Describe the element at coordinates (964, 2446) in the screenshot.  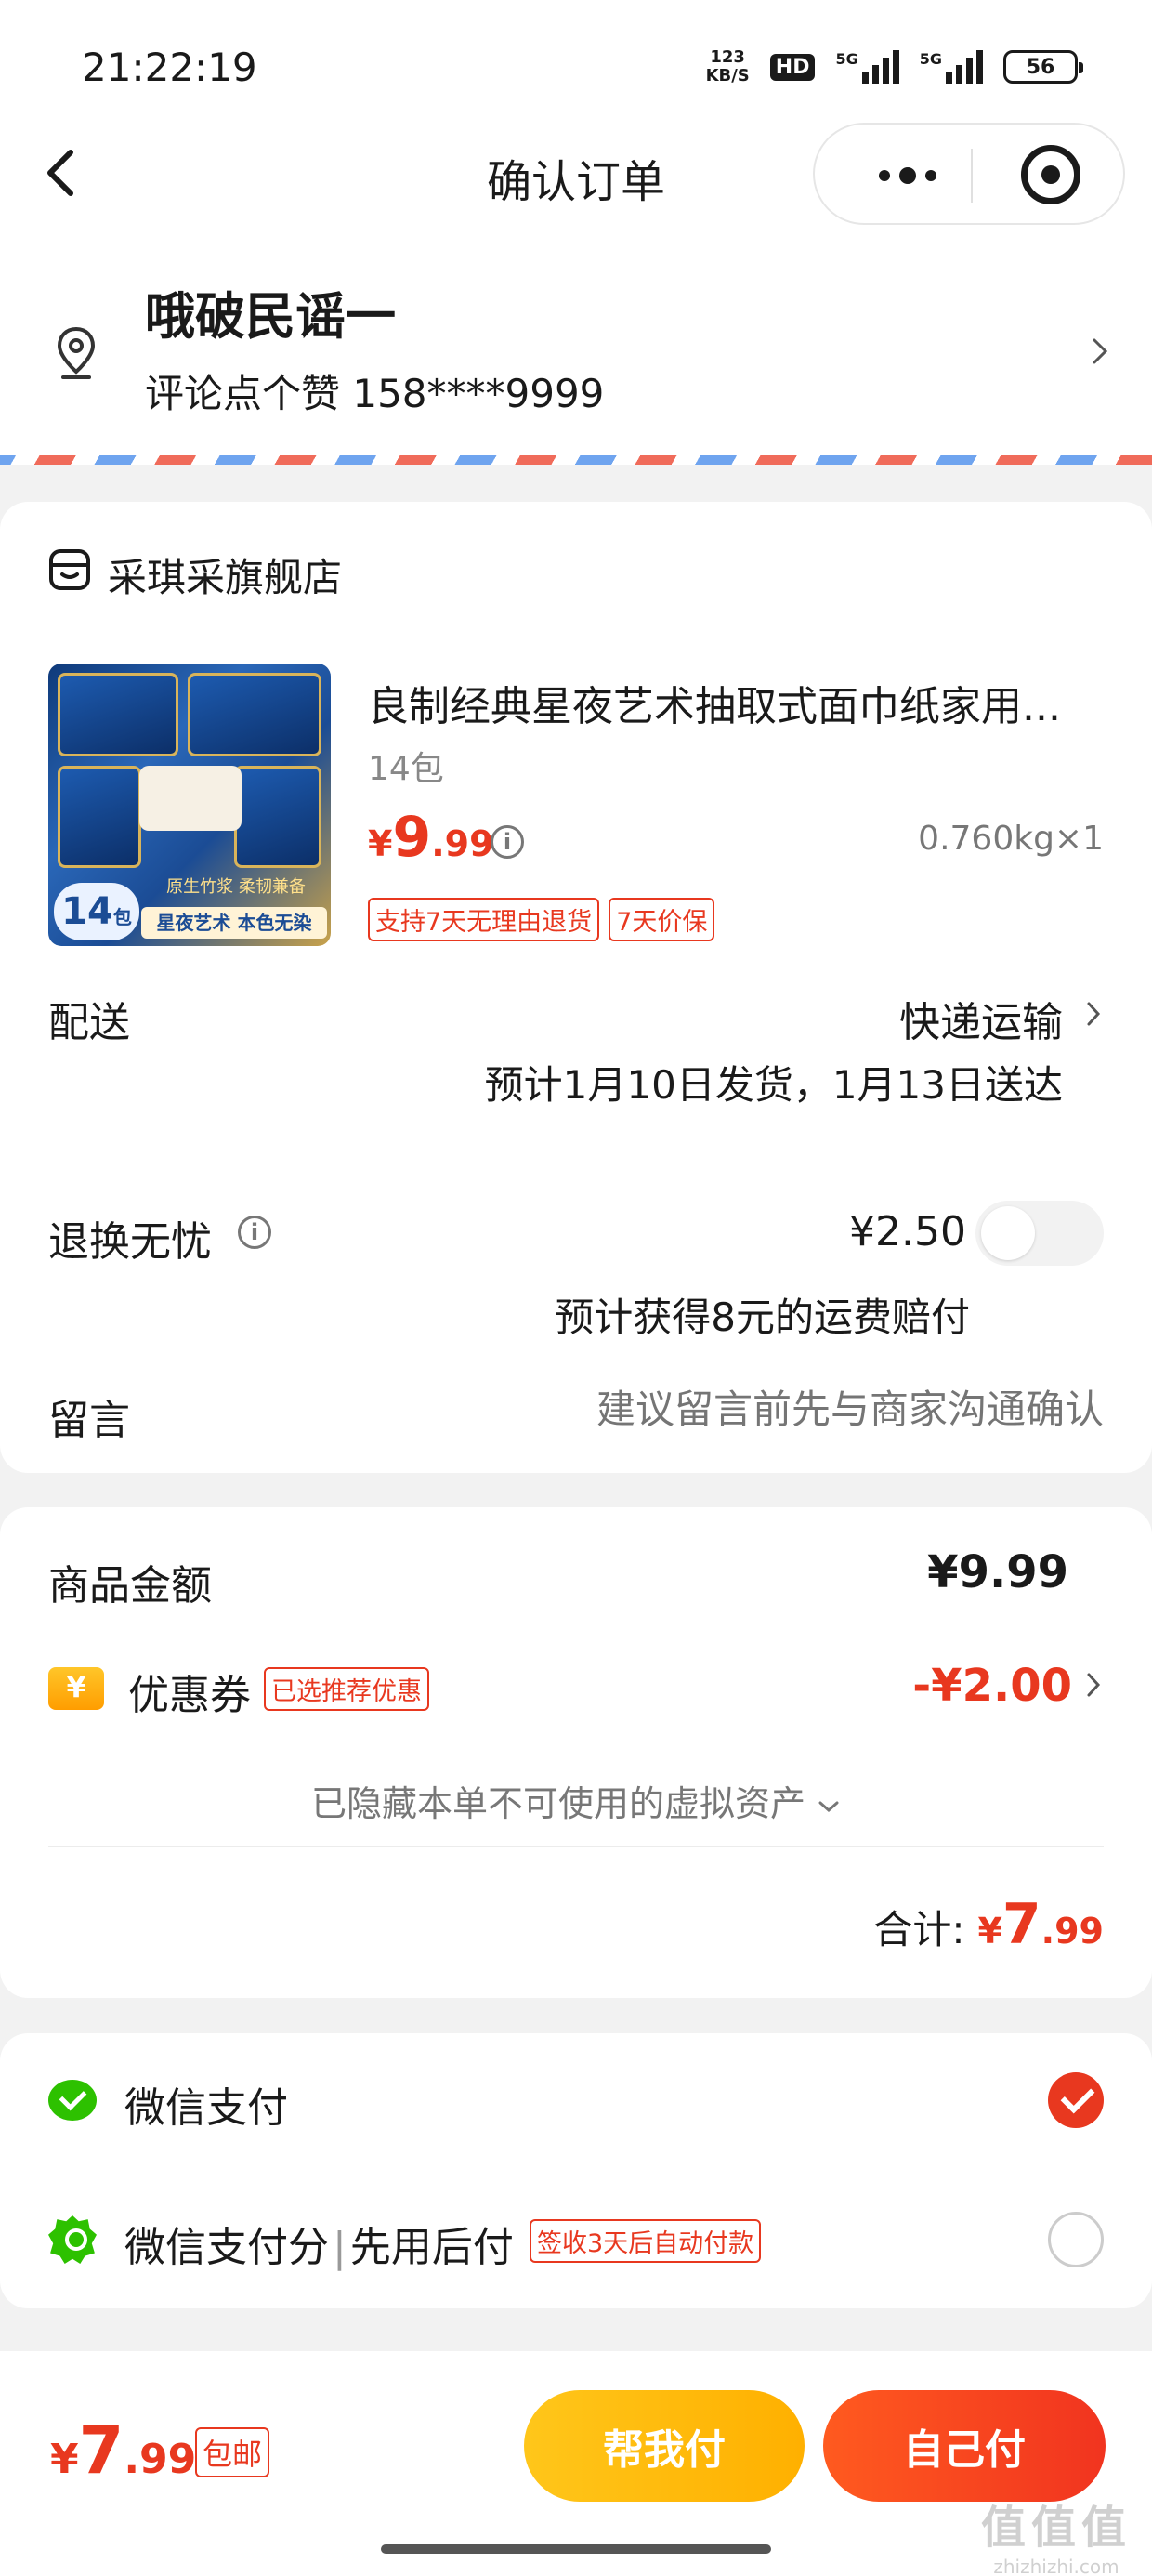
I see `self-pay-button: 自己付` at that location.